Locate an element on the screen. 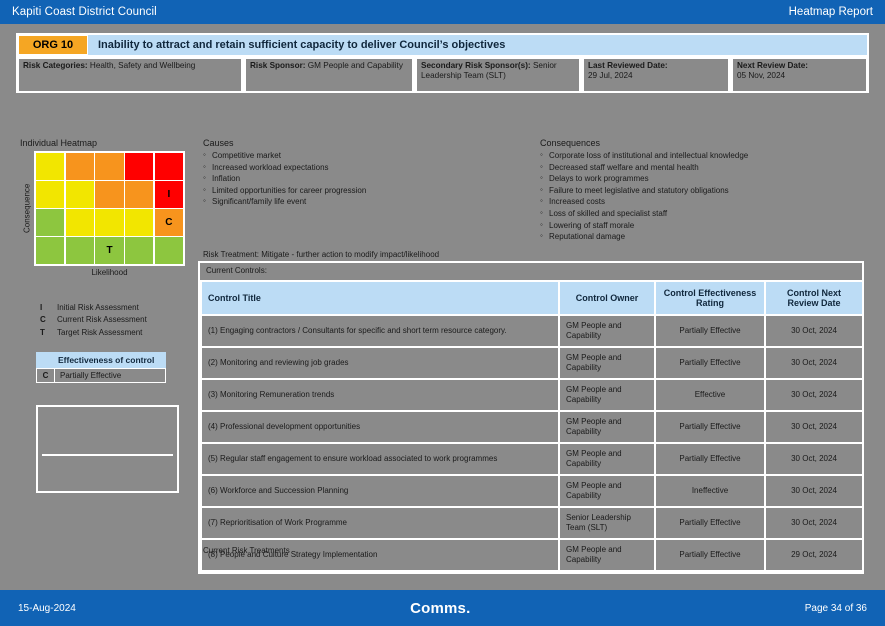 Image resolution: width=885 pixels, height=626 pixels. key-symbol: I is located at coordinates (41, 307).